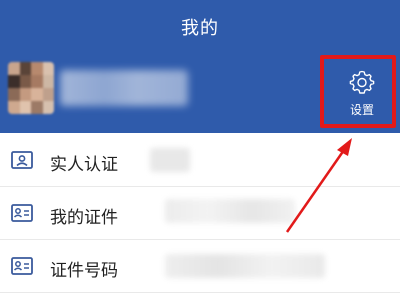 This screenshot has height=298, width=400. Describe the element at coordinates (200, 28) in the screenshot. I see `page-title: 我的` at that location.